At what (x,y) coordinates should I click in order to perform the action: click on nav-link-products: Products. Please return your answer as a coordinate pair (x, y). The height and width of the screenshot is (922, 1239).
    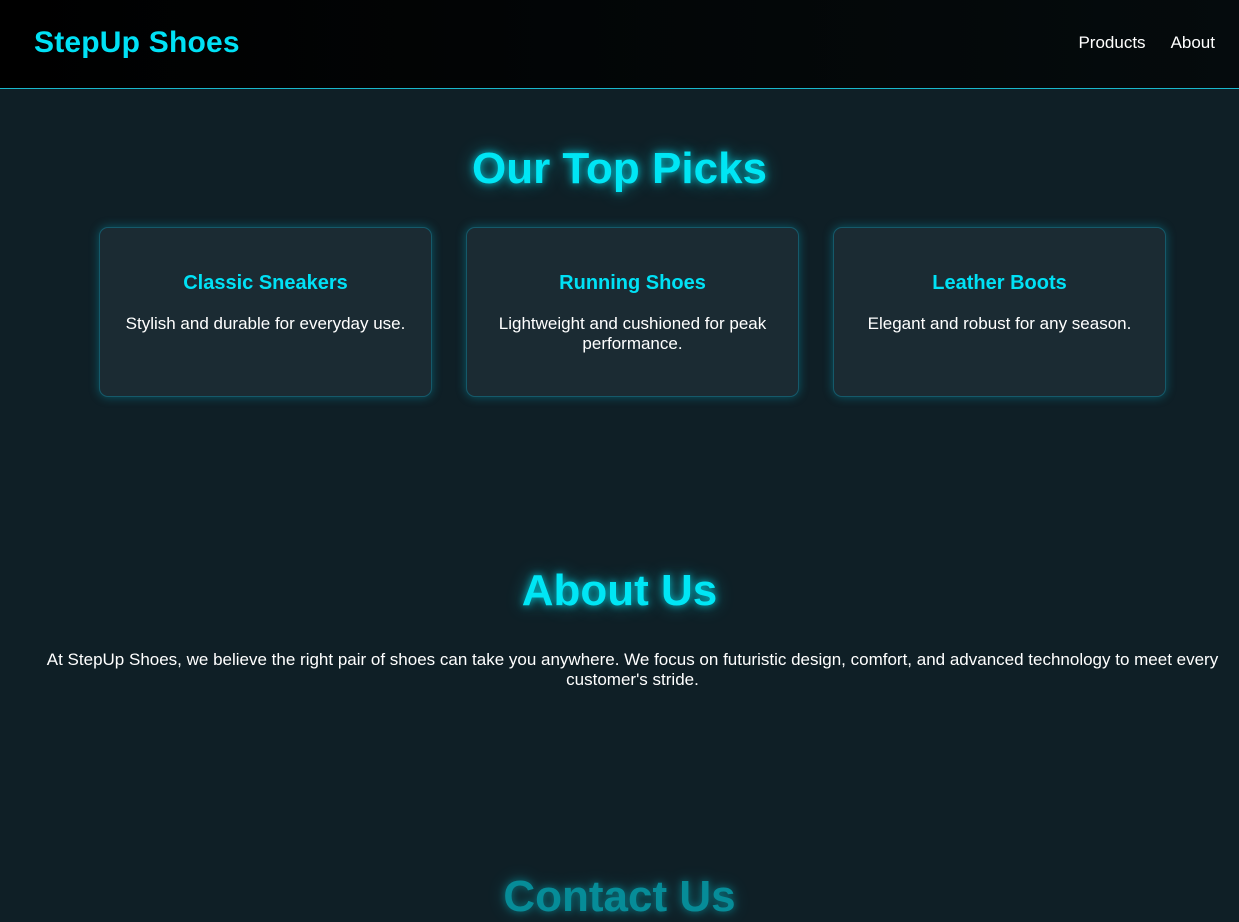
    Looking at the image, I should click on (1111, 43).